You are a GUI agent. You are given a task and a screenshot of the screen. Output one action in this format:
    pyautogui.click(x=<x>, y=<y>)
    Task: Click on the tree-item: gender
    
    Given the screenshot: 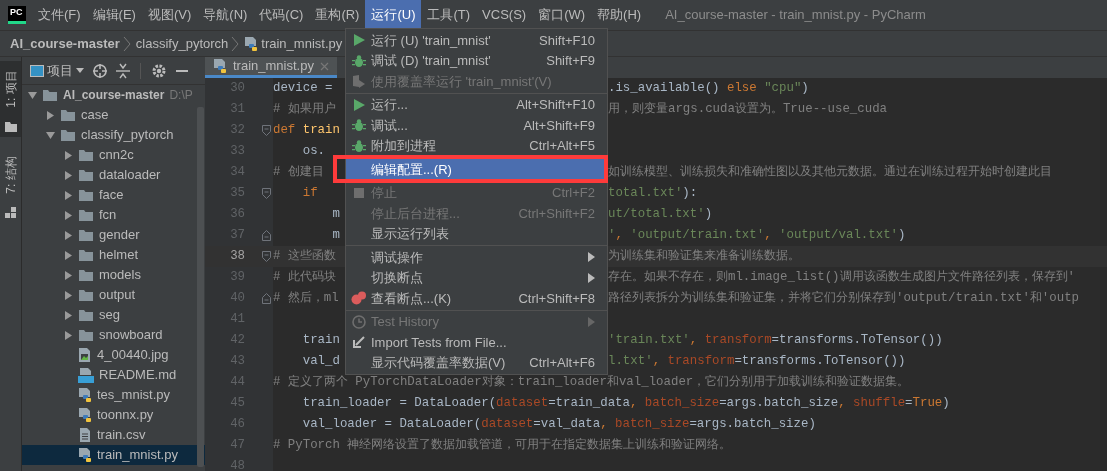 What is the action you would take?
    pyautogui.click(x=113, y=235)
    